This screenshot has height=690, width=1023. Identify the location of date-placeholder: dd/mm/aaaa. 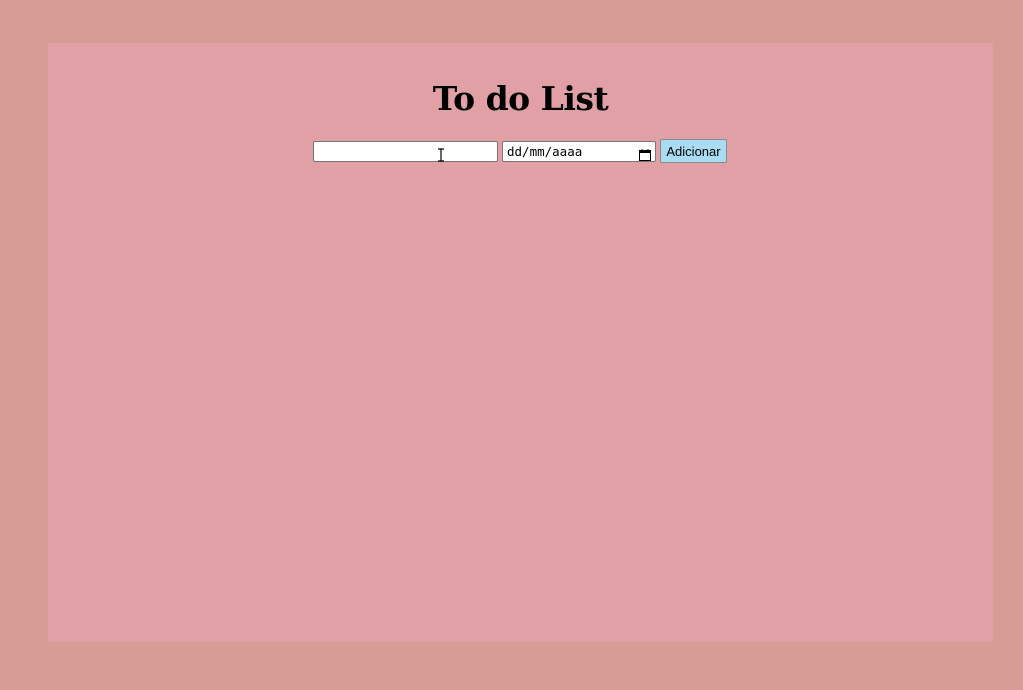
(545, 151).